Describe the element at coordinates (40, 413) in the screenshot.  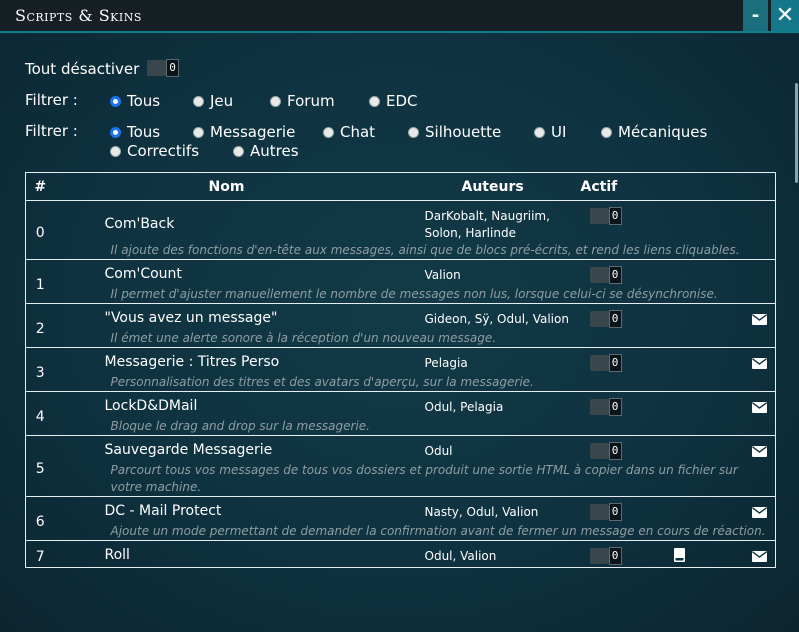
I see `row-number: 4` at that location.